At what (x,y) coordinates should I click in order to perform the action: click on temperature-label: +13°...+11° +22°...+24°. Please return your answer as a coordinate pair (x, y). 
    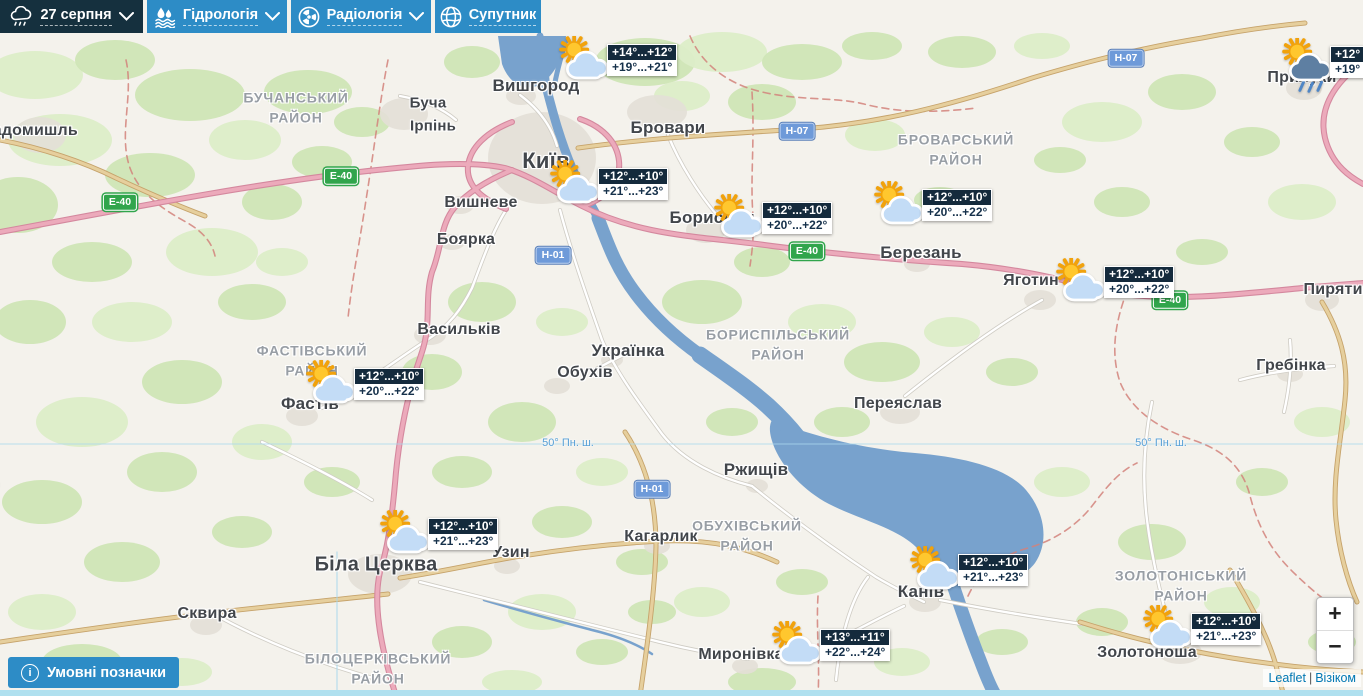
    Looking at the image, I should click on (855, 645).